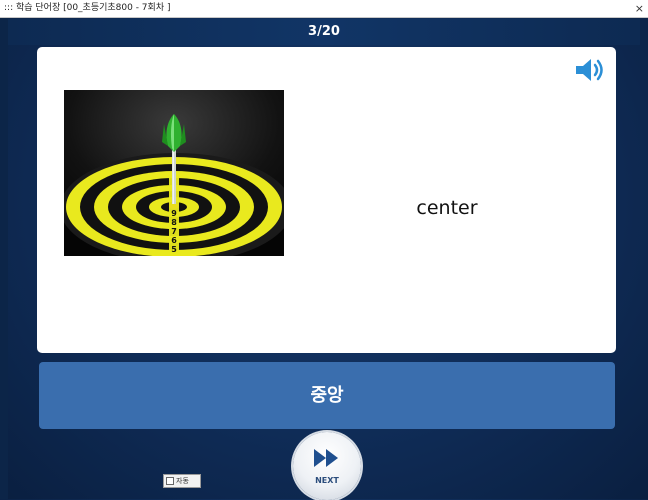 The image size is (648, 500). I want to click on fast-forward-icon, so click(326, 458).